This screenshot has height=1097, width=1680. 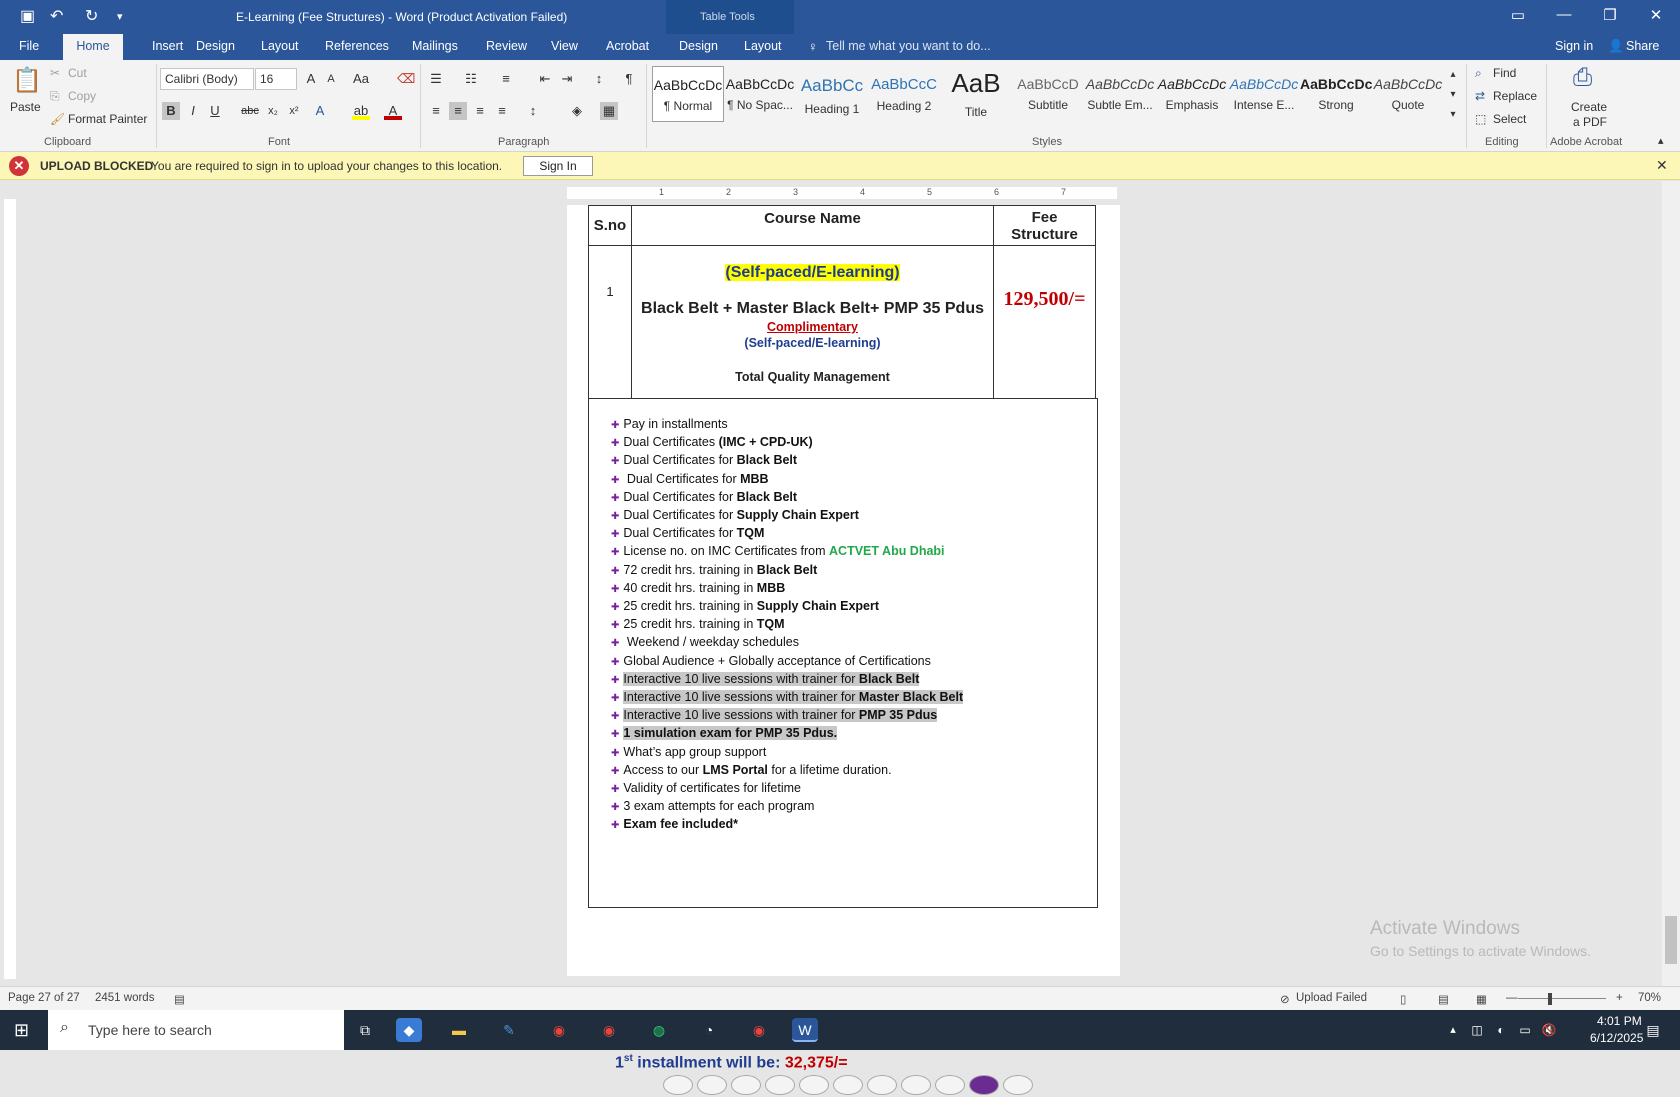 What do you see at coordinates (1671, 940) in the screenshot?
I see `scroll-thumb` at bounding box center [1671, 940].